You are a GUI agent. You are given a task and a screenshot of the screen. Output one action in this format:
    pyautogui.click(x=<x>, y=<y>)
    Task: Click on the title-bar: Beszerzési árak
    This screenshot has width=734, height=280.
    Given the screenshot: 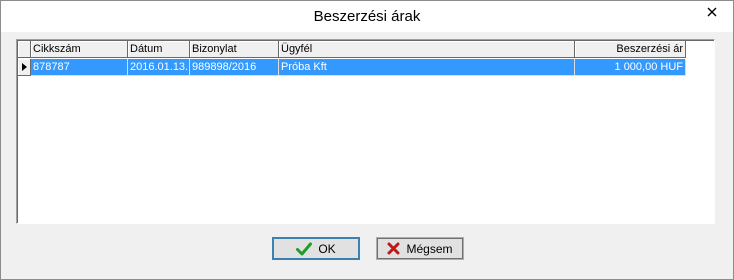 What is the action you would take?
    pyautogui.click(x=367, y=16)
    